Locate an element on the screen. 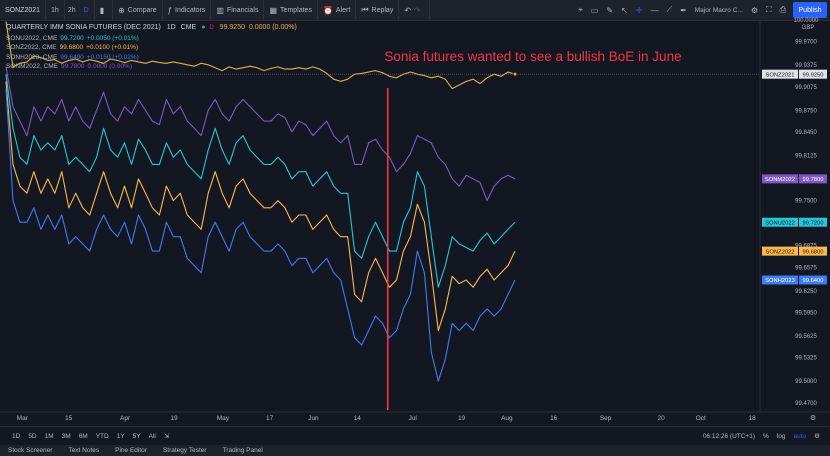  y-tick-label: 99.8750 is located at coordinates (806, 111).